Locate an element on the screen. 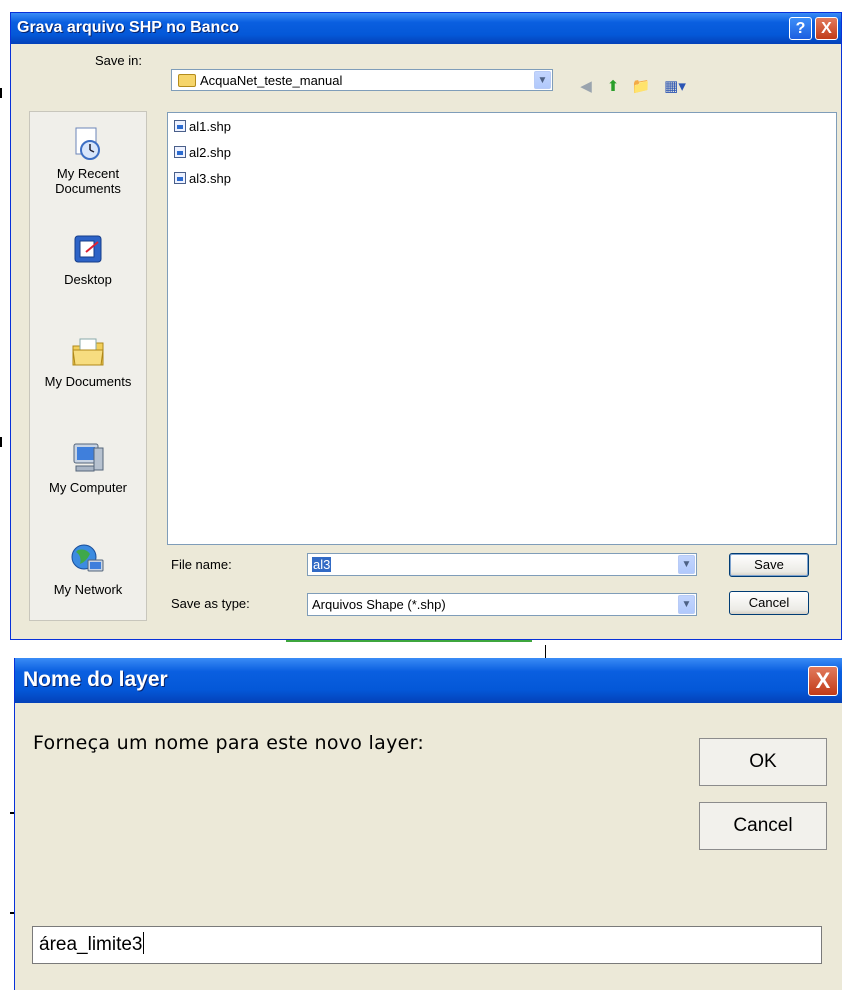  save-as-type-value: Arquivos Shape (*.shp) is located at coordinates (379, 604).